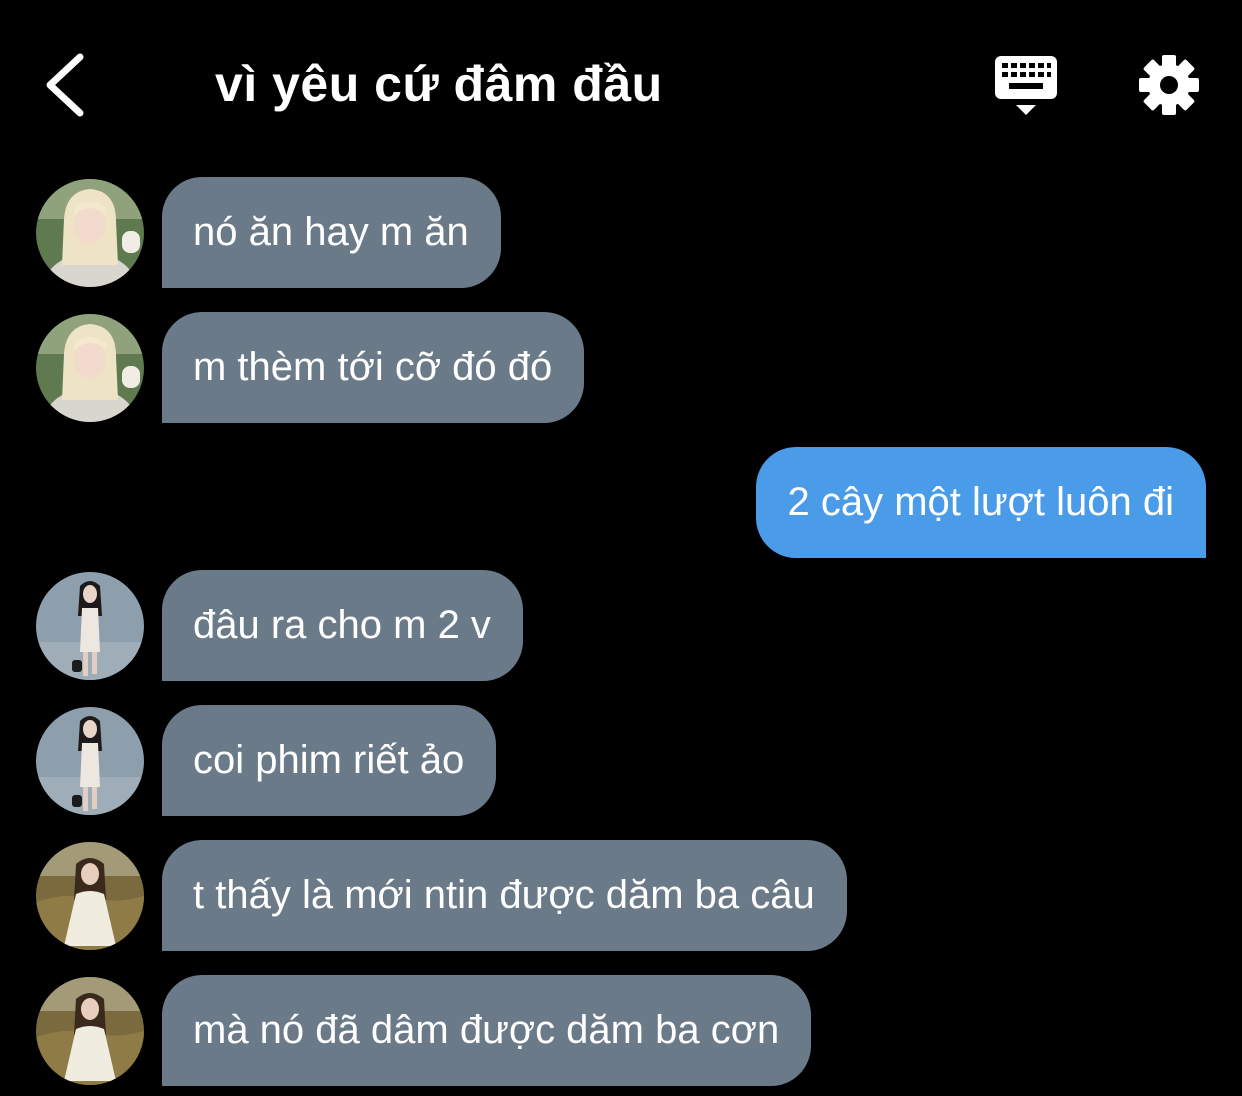 This screenshot has width=1242, height=1096. I want to click on chat-header: vì yêu cứ đâm đầu, so click(621, 80).